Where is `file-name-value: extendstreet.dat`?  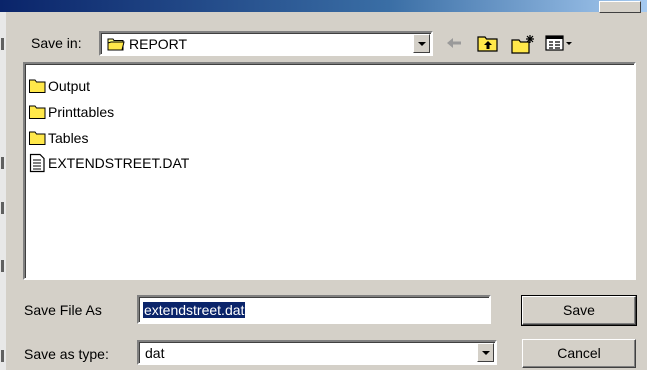 file-name-value: extendstreet.dat is located at coordinates (194, 310).